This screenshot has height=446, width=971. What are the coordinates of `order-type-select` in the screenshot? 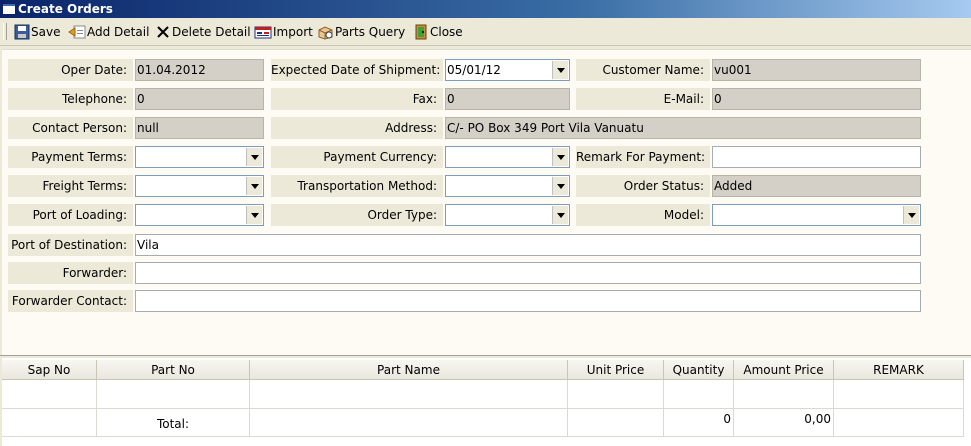 It's located at (507, 215).